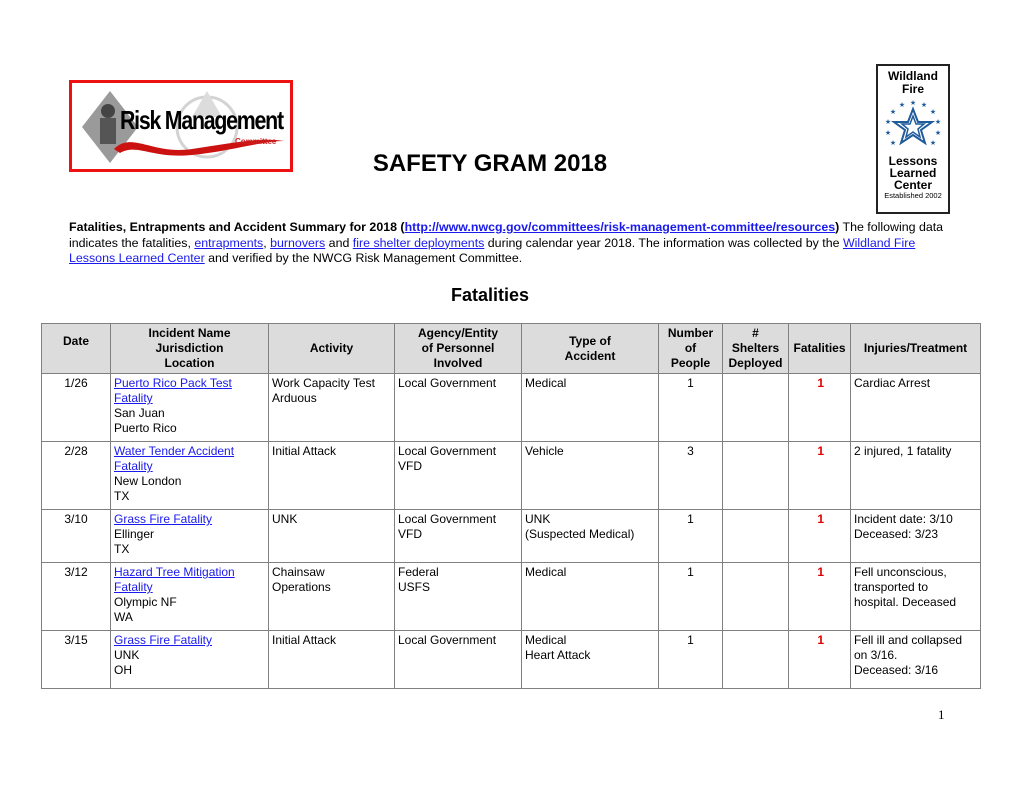 The width and height of the screenshot is (1020, 788). I want to click on page-number: 1, so click(941, 714).